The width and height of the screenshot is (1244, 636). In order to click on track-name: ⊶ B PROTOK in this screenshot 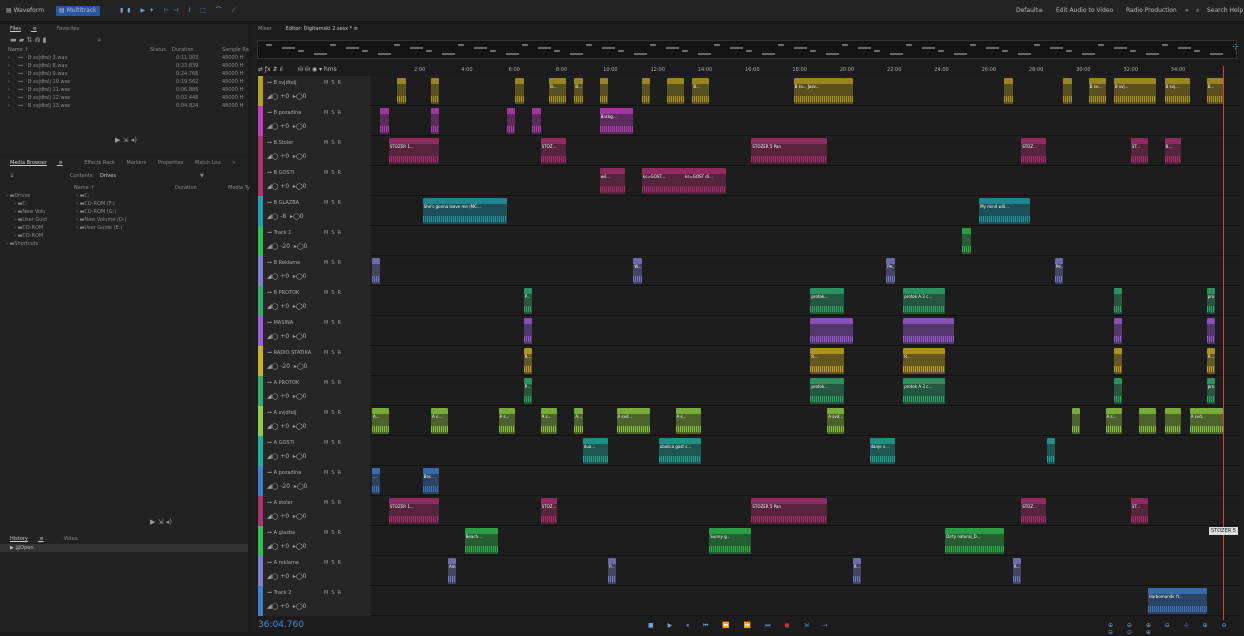, I will do `click(283, 293)`.